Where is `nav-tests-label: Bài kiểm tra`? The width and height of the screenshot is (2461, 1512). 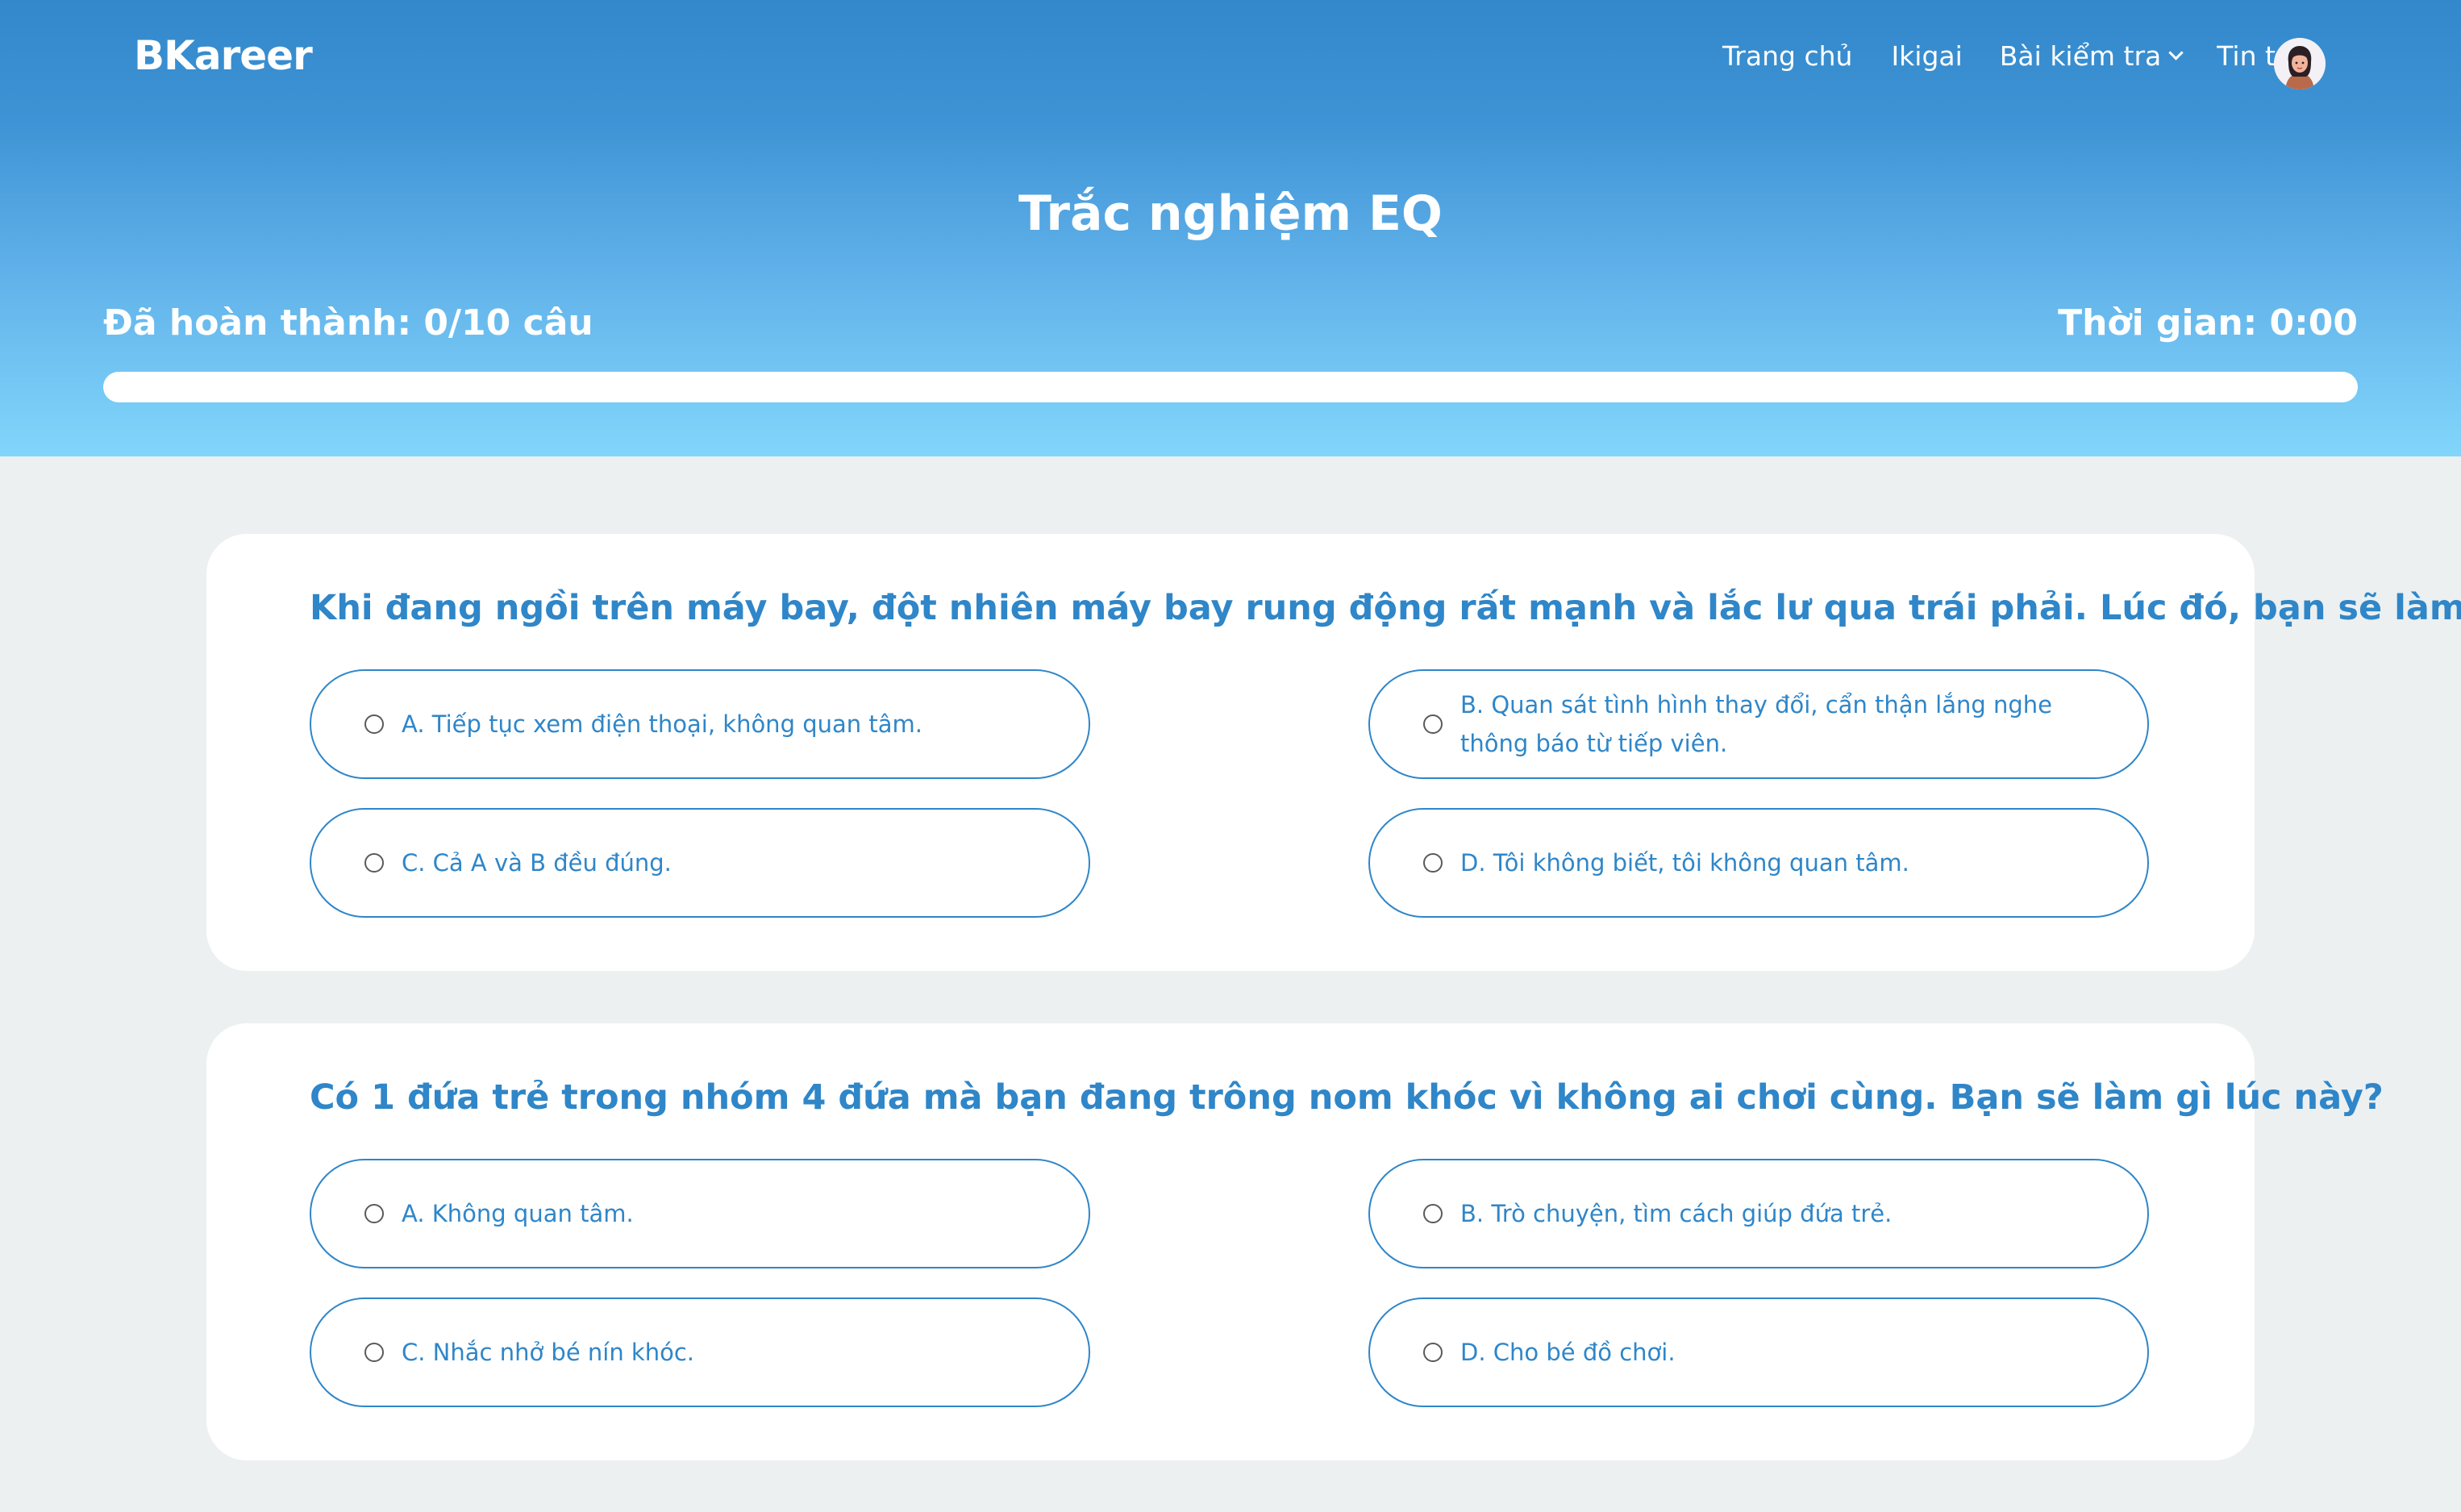
nav-tests-label: Bài kiểm tra is located at coordinates (2080, 56).